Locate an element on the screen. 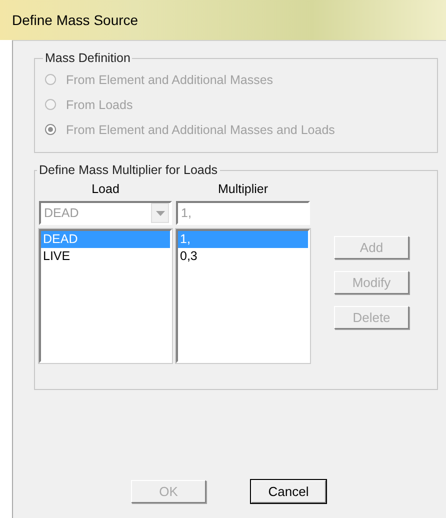 The width and height of the screenshot is (446, 518). list-item: LIVE is located at coordinates (105, 256).